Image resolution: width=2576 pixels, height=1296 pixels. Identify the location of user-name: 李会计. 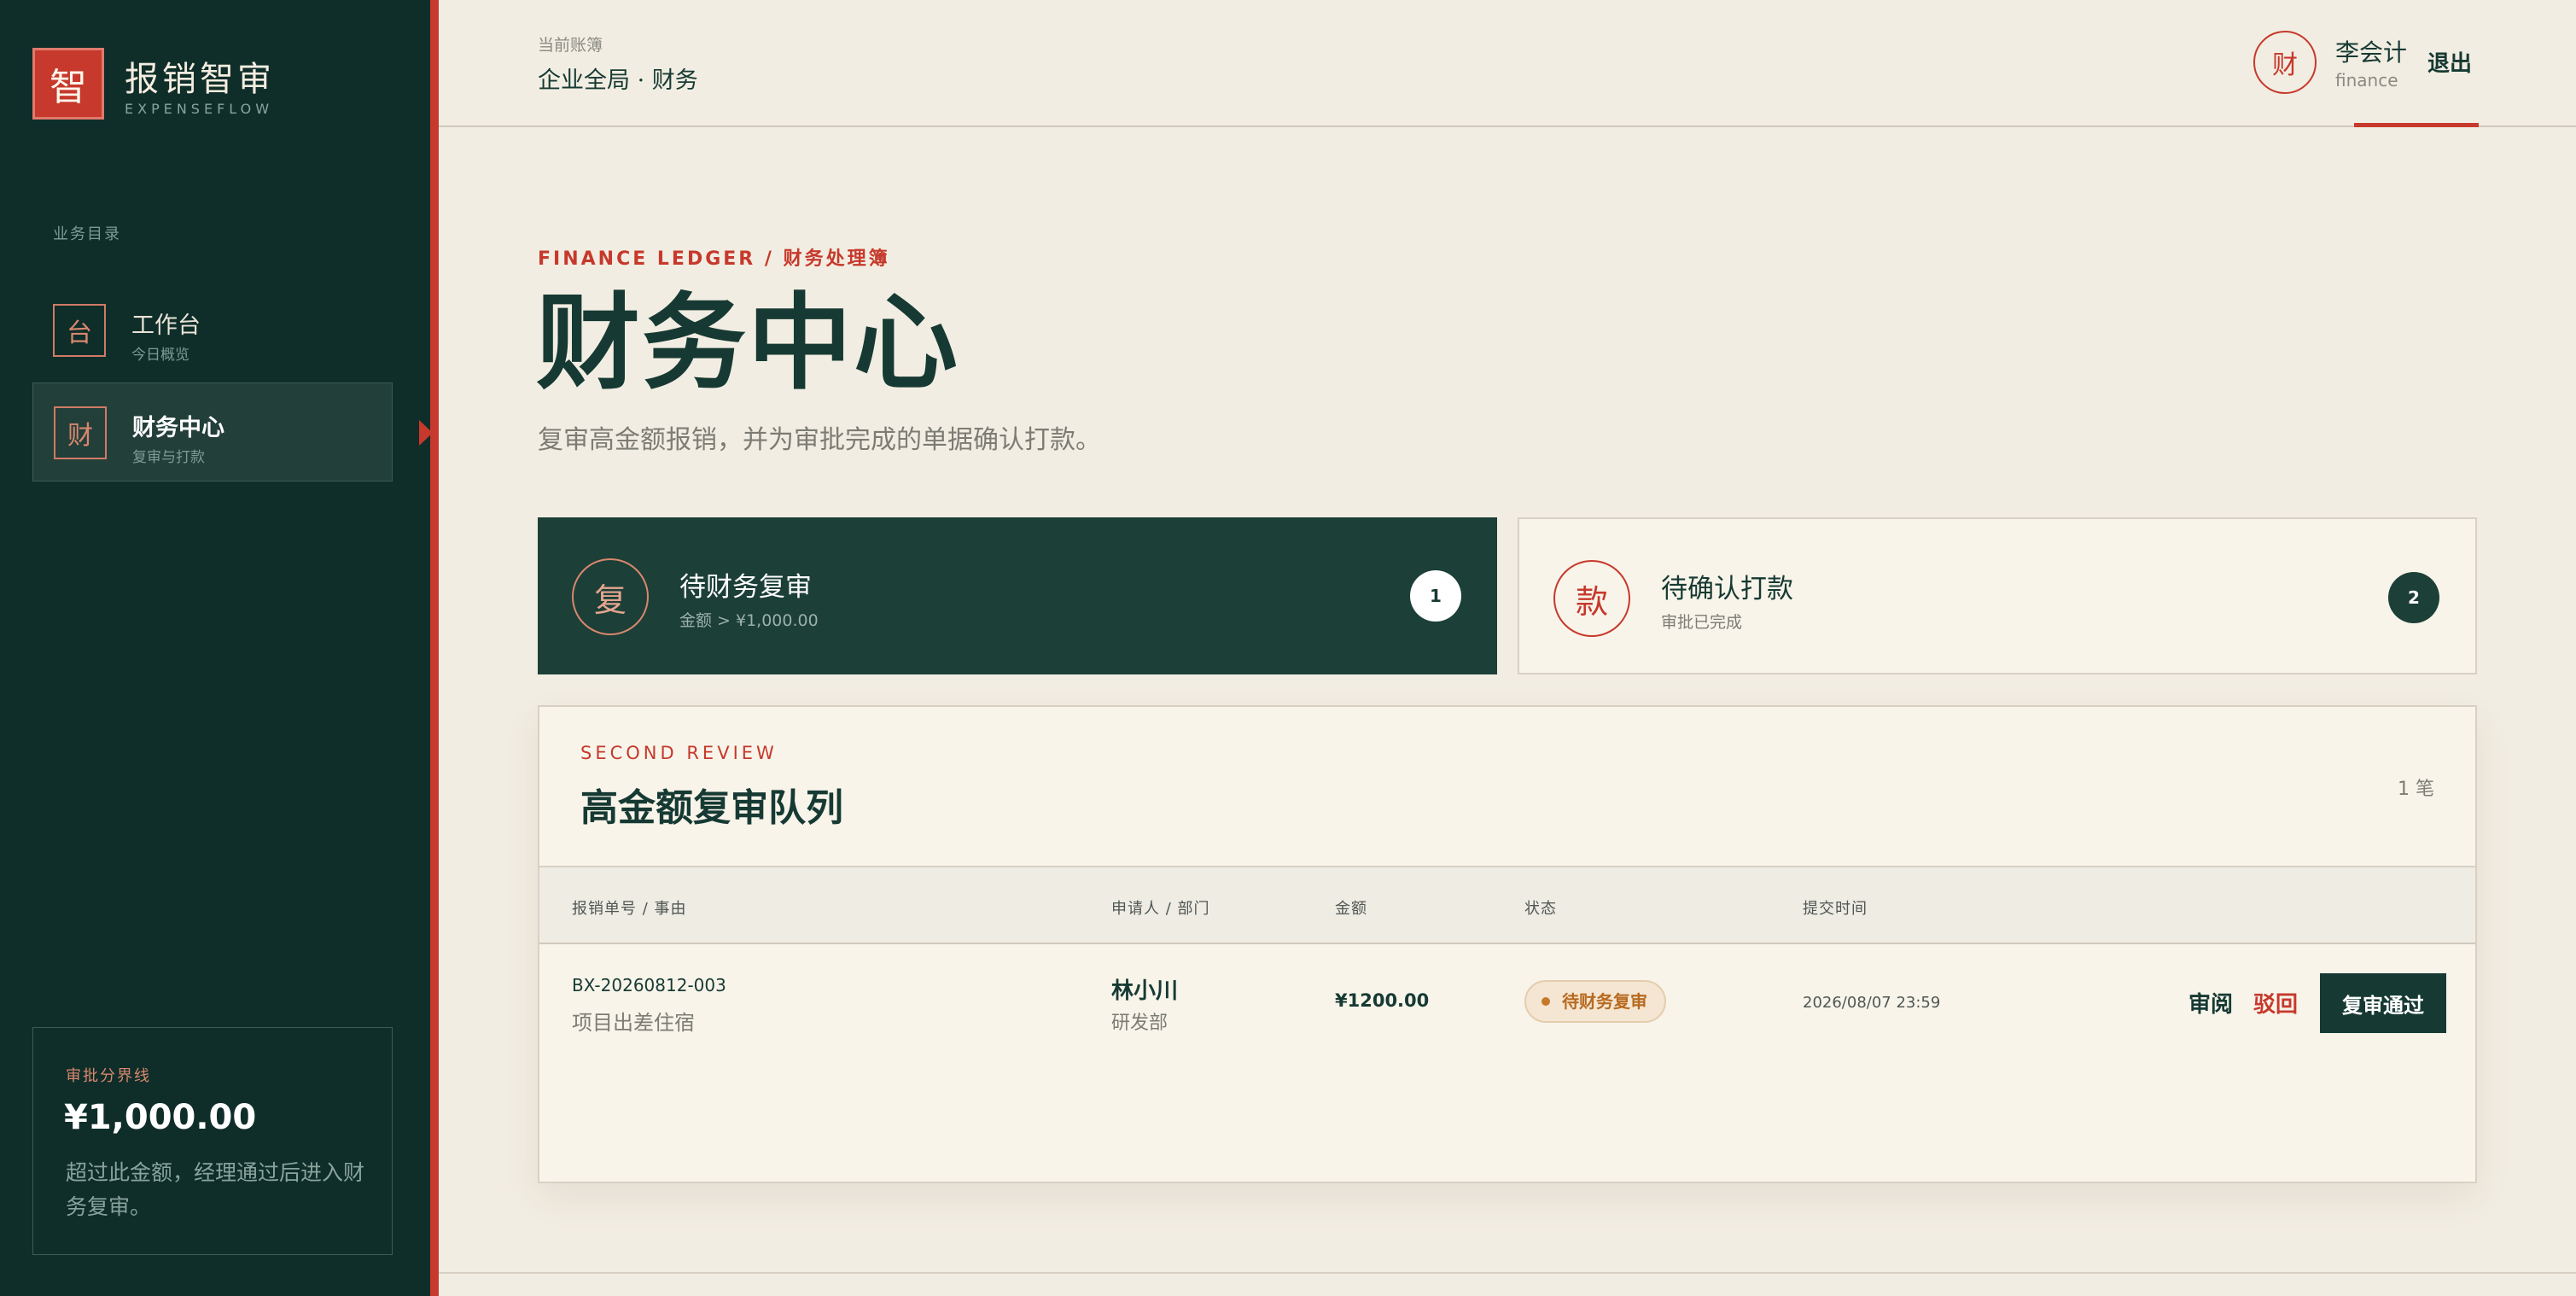
(2371, 52).